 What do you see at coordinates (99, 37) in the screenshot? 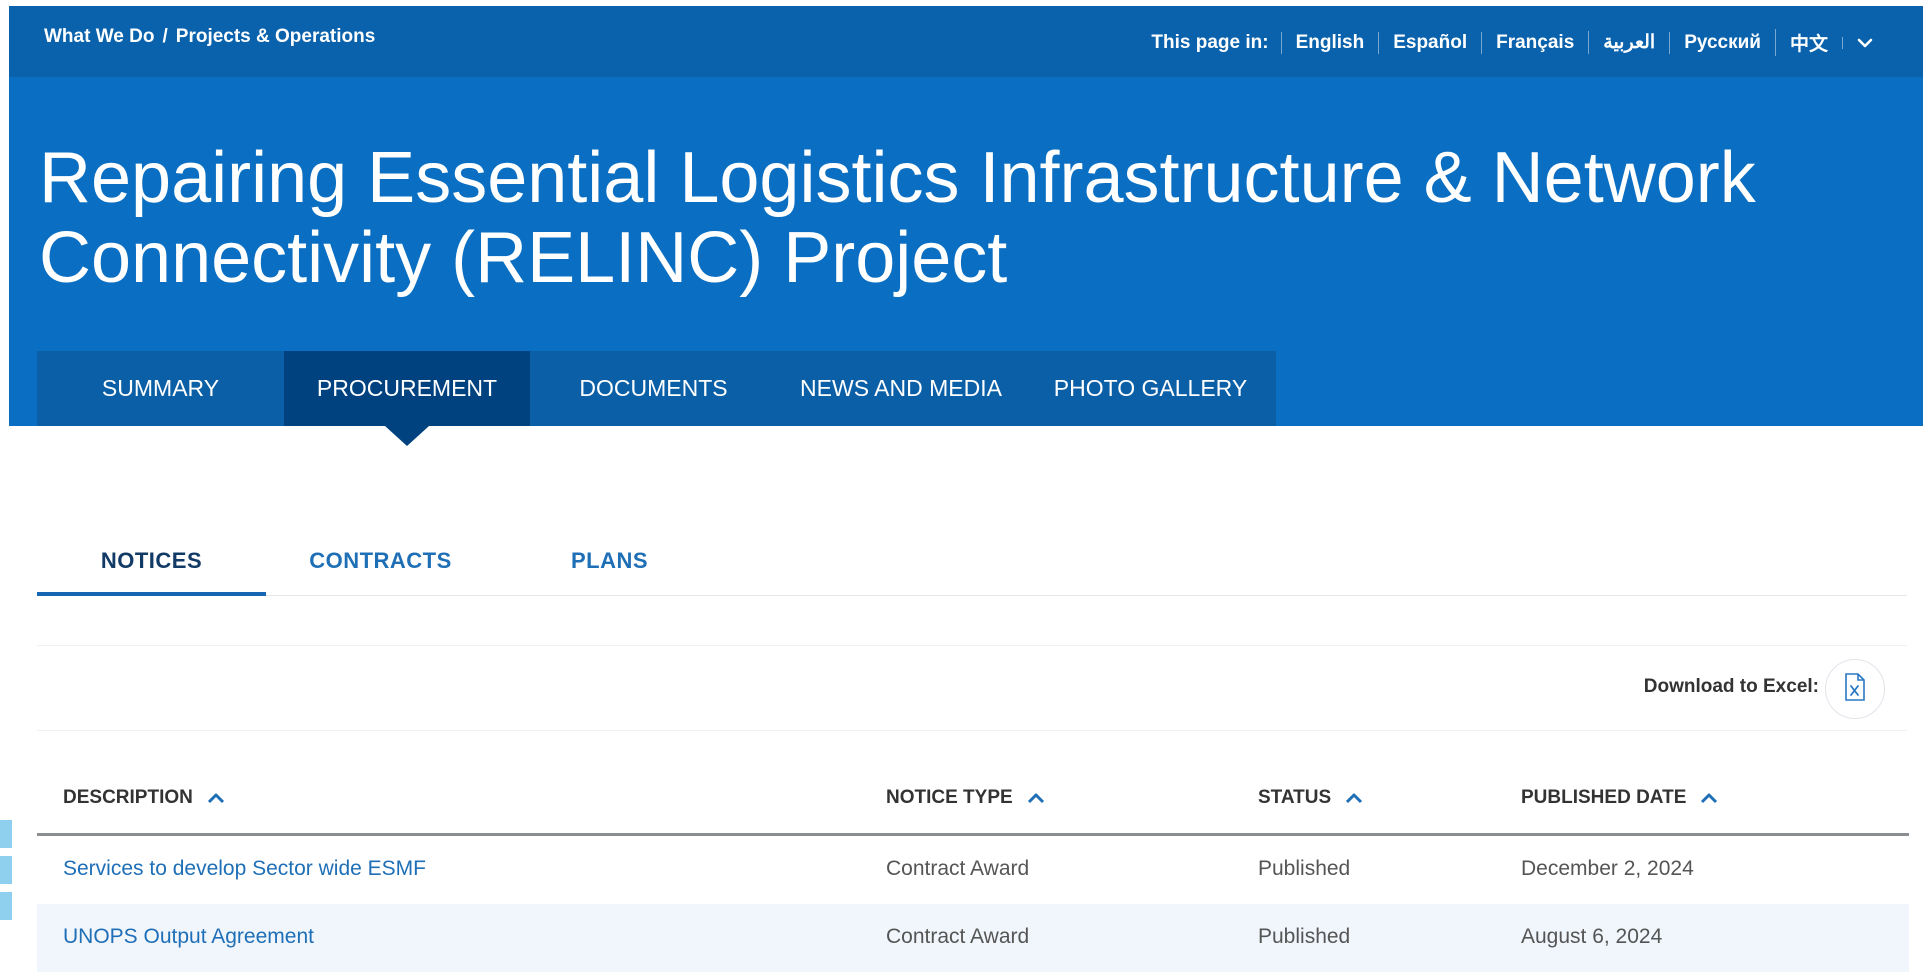
I see `breadcrumb-what-we-do: What We Do` at bounding box center [99, 37].